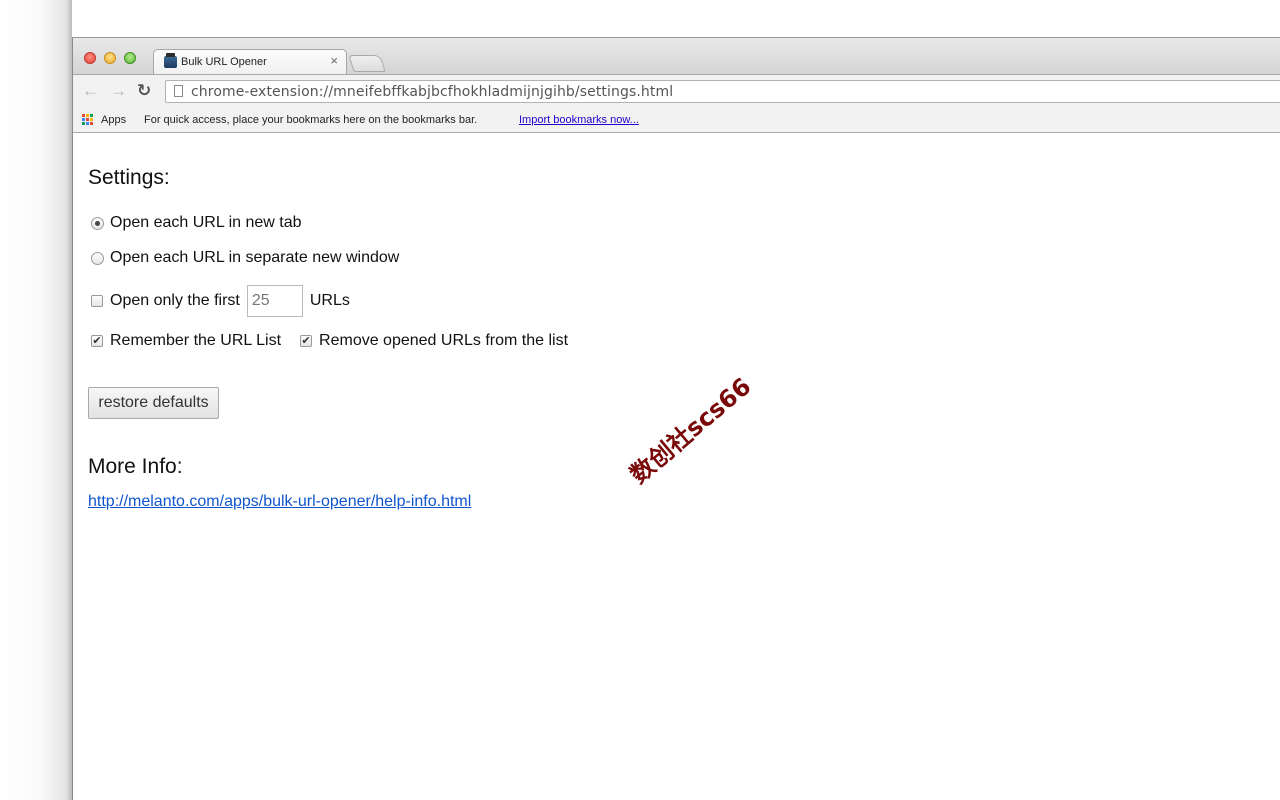 The width and height of the screenshot is (1280, 800). Describe the element at coordinates (97, 301) in the screenshot. I see `checkbox-open-first` at that location.